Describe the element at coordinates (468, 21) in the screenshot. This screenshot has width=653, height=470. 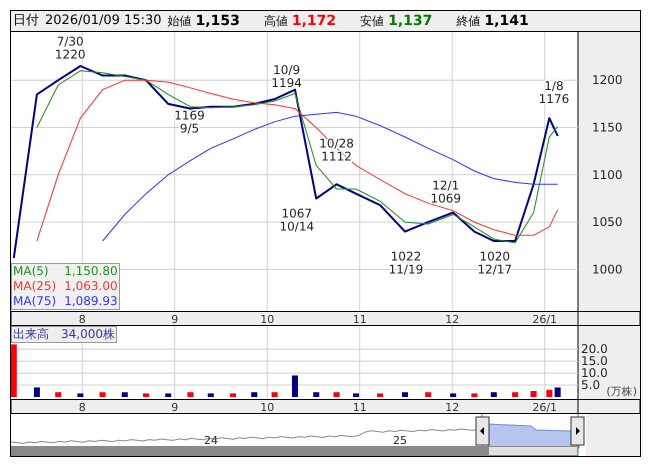
I see `header-label: 終値` at that location.